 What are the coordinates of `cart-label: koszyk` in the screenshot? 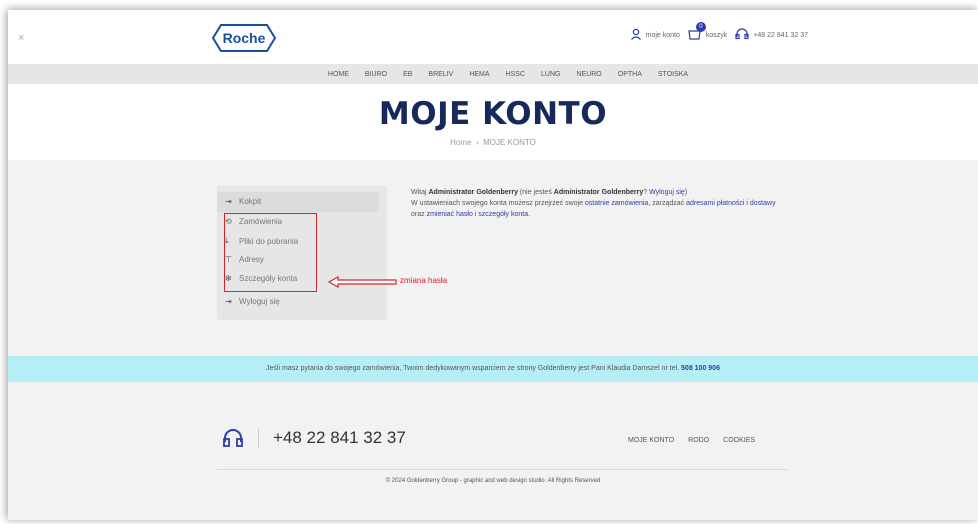 It's located at (716, 35).